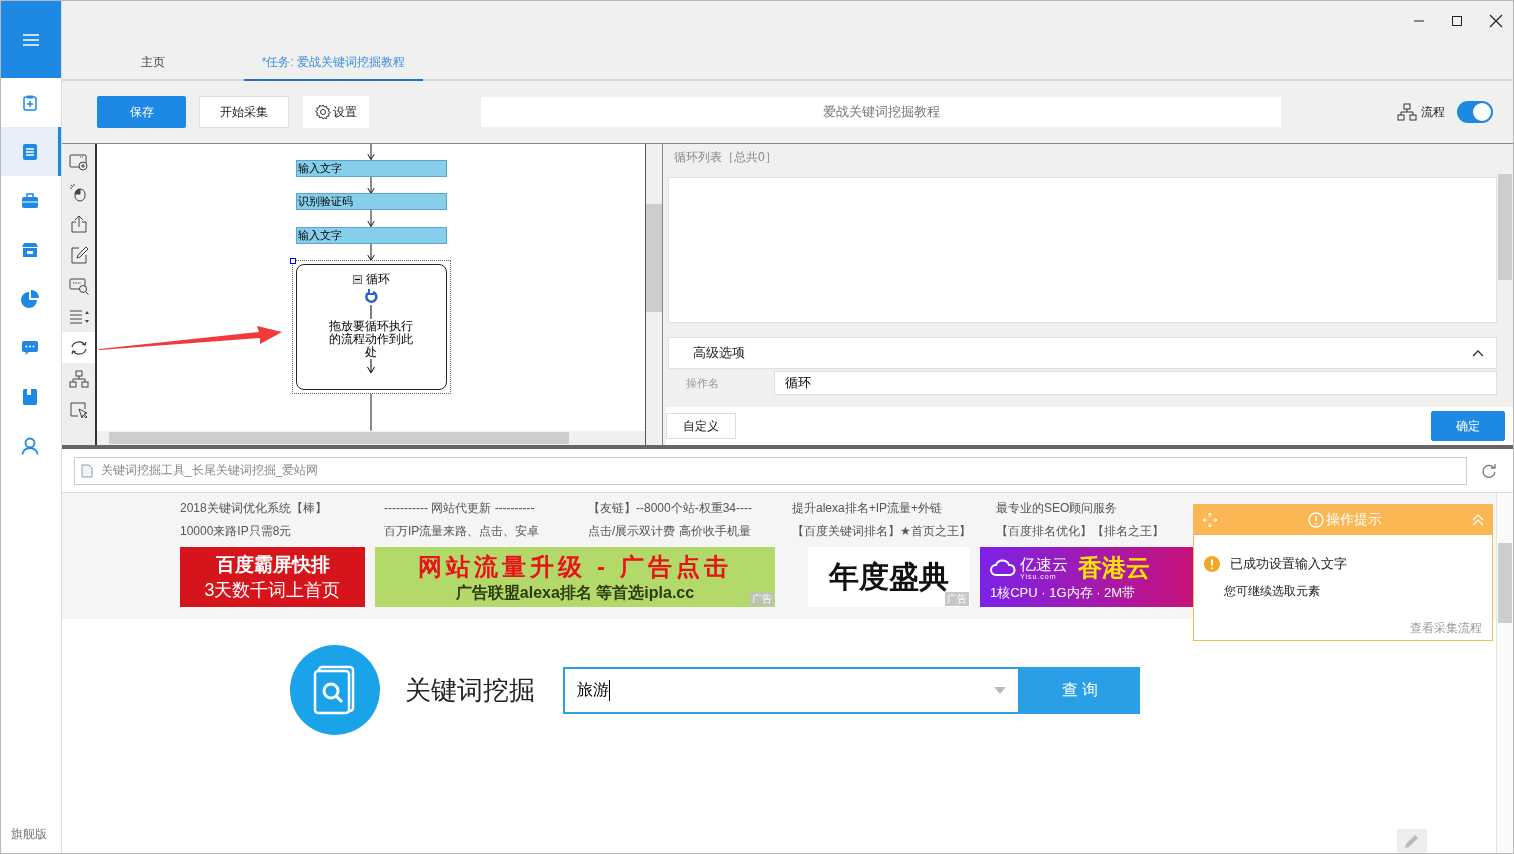 This screenshot has height=854, width=1514. I want to click on book-icon, so click(29, 396).